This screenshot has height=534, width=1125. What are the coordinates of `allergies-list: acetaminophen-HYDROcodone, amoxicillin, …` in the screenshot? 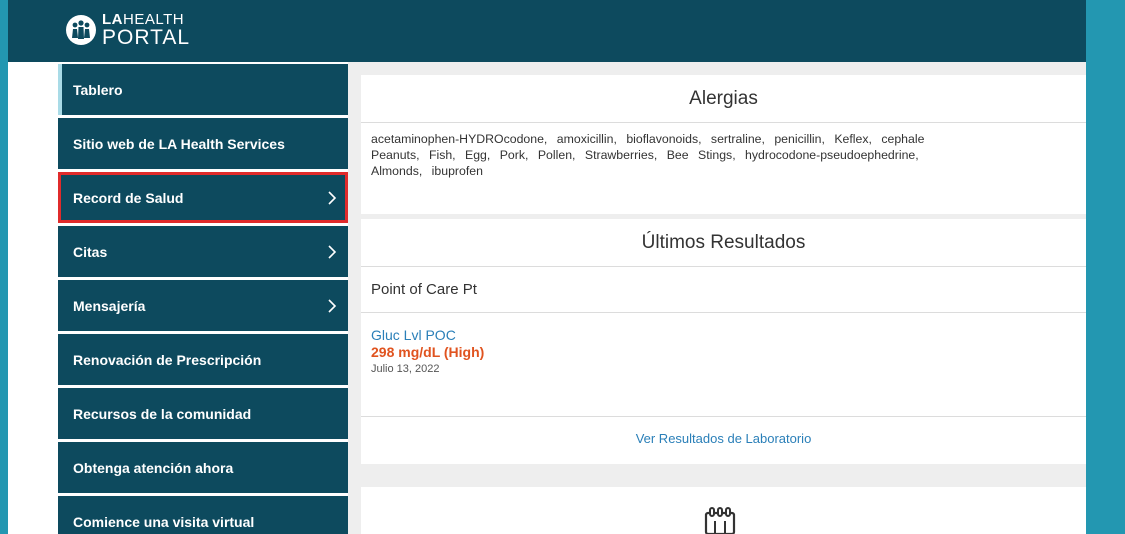 It's located at (723, 151).